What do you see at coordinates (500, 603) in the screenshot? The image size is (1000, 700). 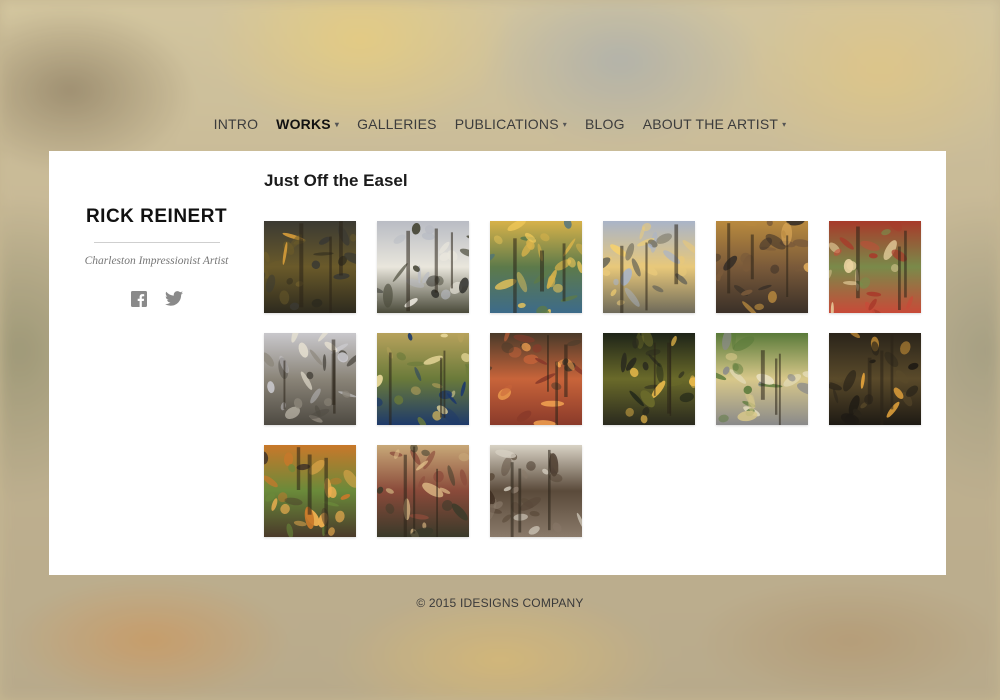 I see `footer-copyright: © 2015 IDESIGNS COMPANY` at bounding box center [500, 603].